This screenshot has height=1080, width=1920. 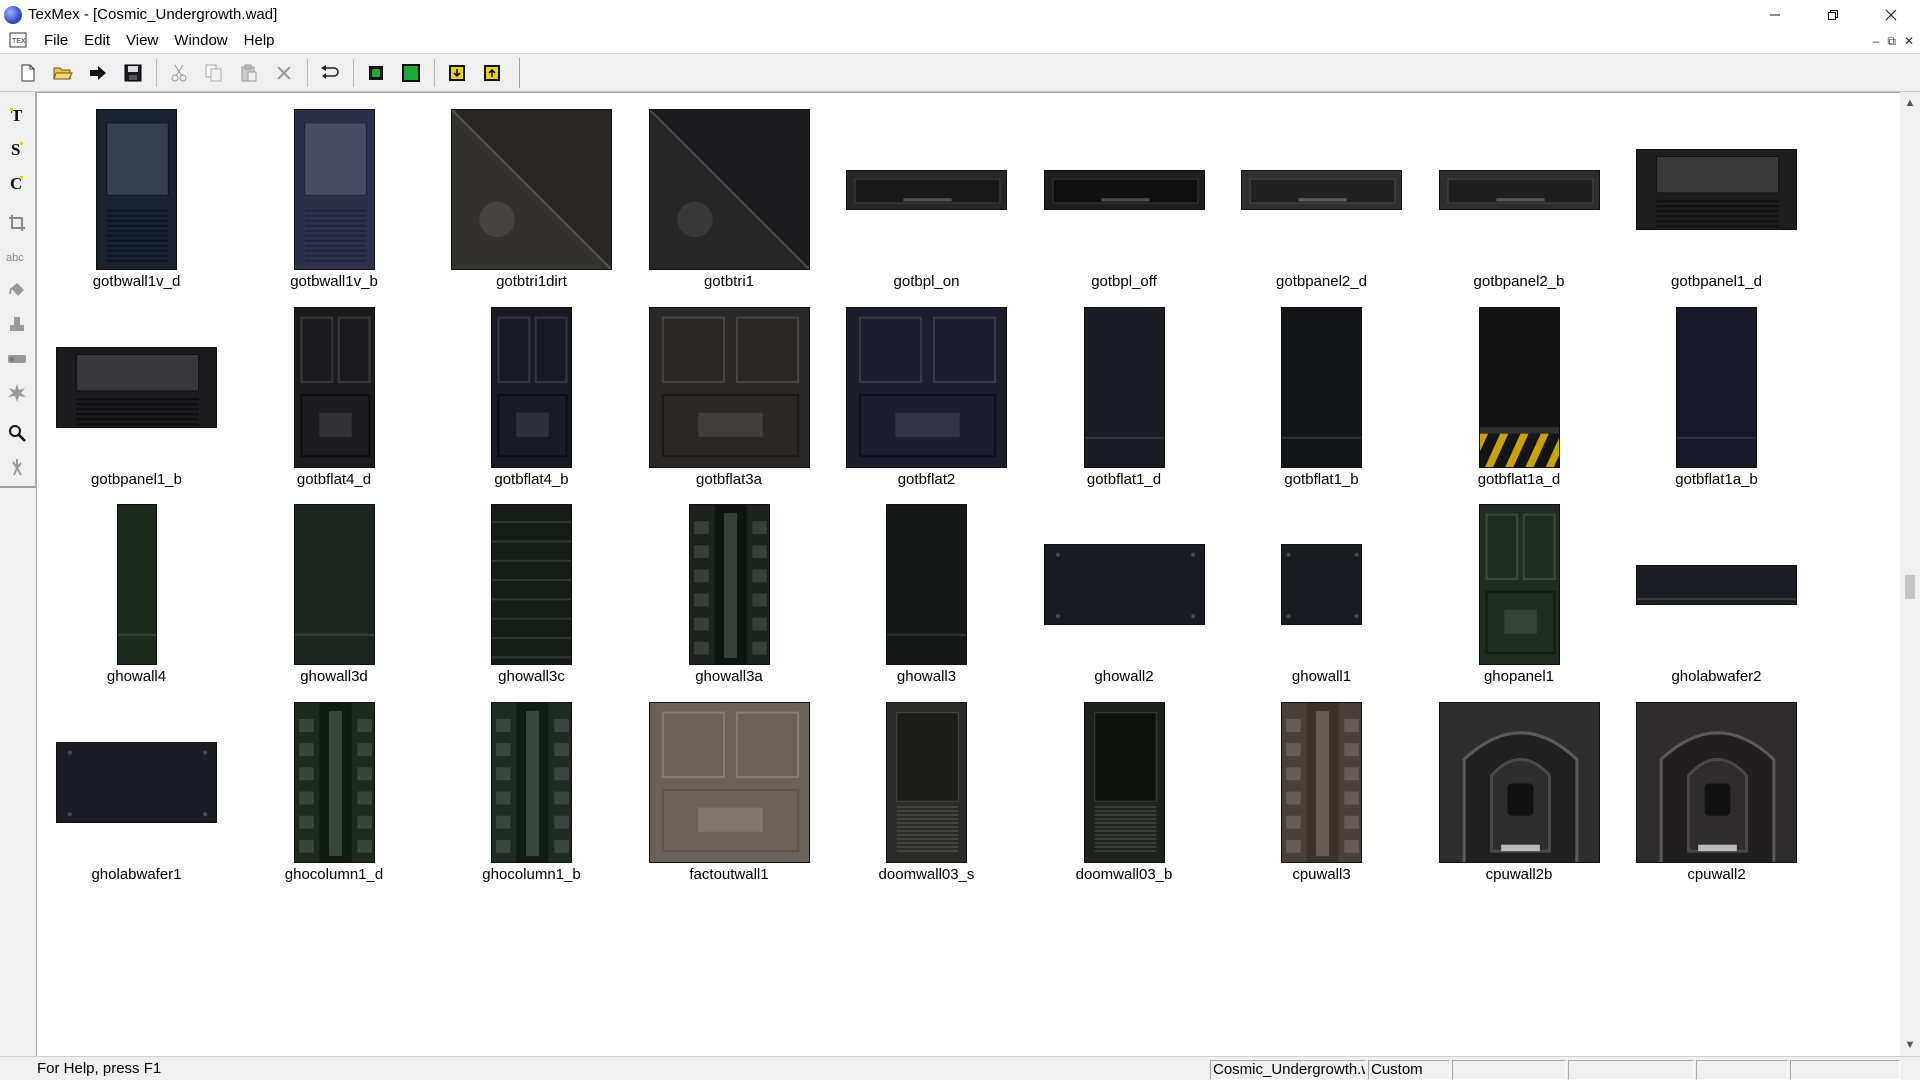 What do you see at coordinates (531, 784) in the screenshot?
I see `texture-item: ghocolumn1_b` at bounding box center [531, 784].